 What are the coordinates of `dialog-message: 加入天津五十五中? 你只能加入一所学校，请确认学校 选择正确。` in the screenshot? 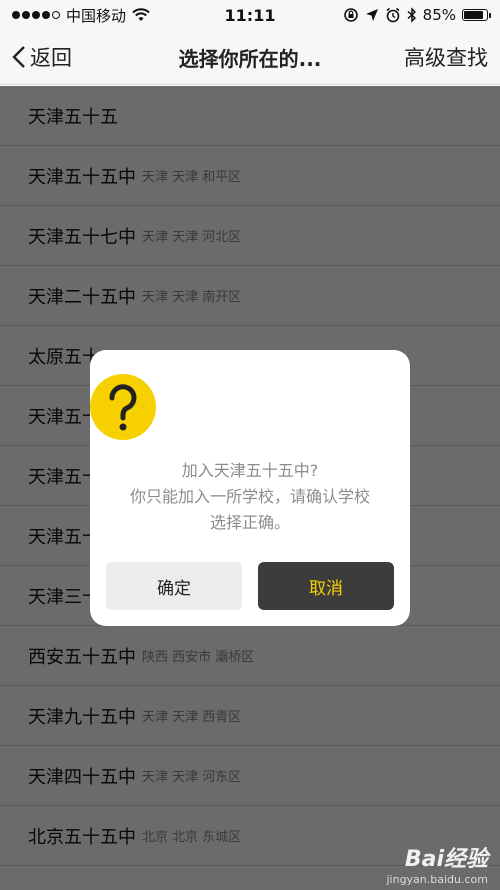 It's located at (250, 497).